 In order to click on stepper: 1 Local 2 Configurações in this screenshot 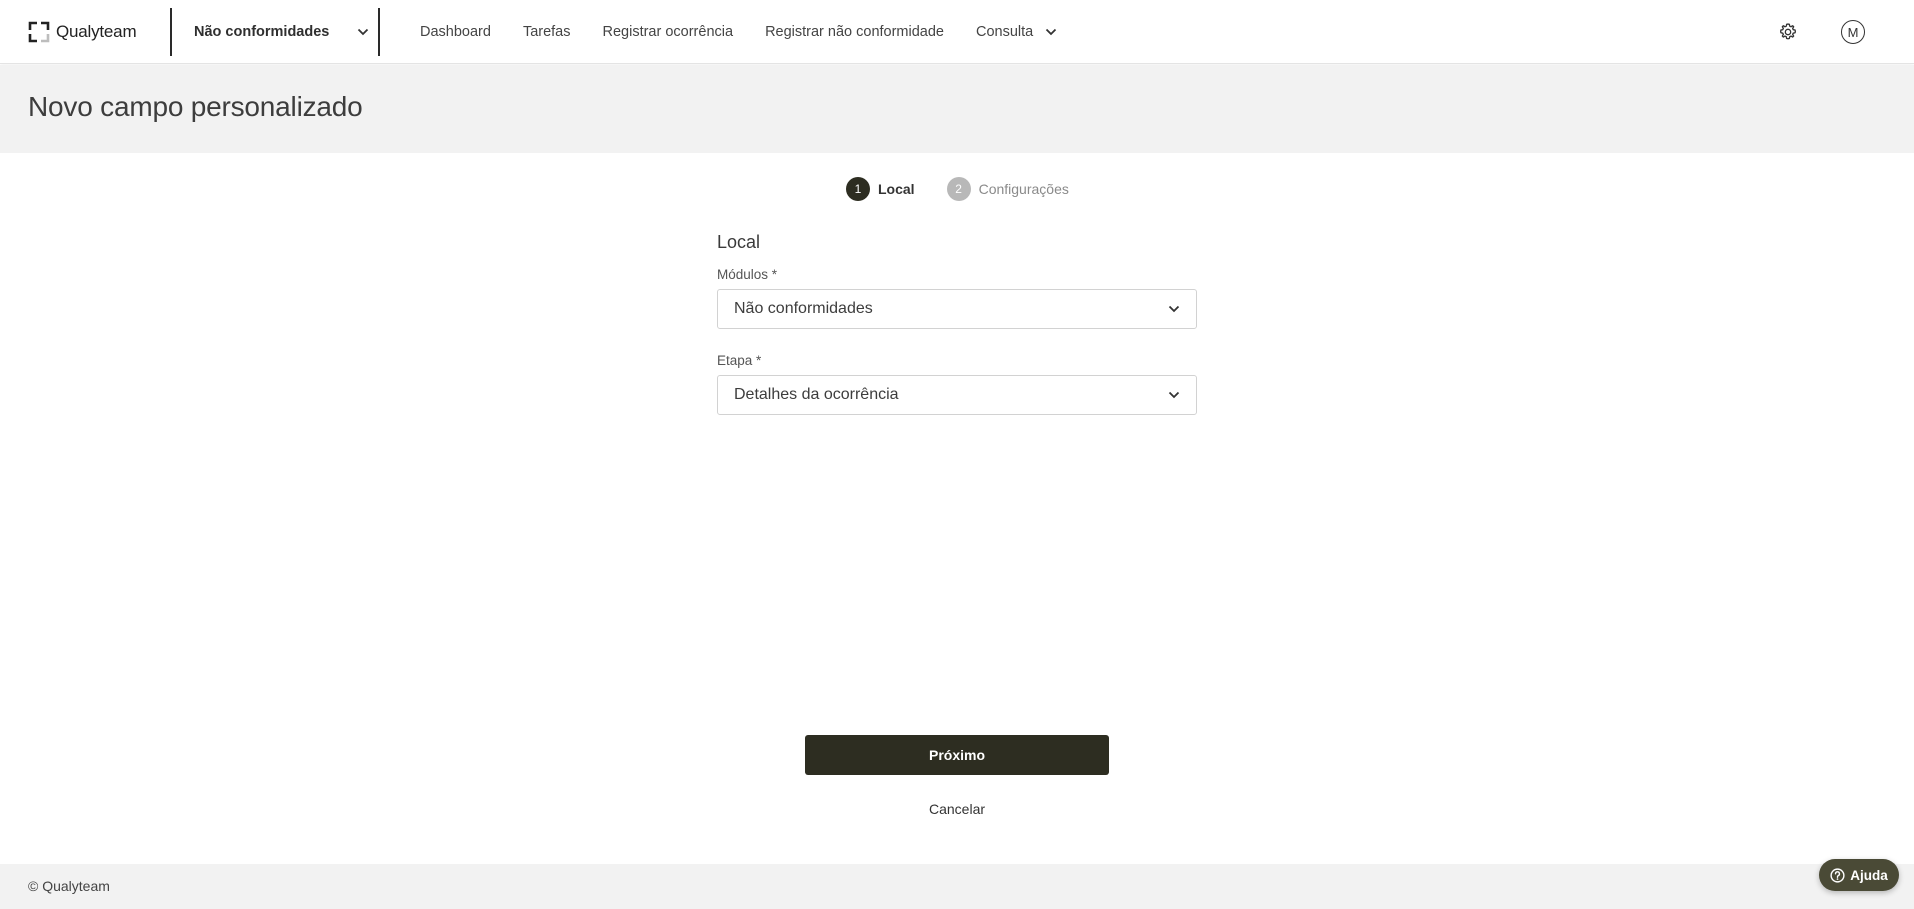, I will do `click(957, 189)`.